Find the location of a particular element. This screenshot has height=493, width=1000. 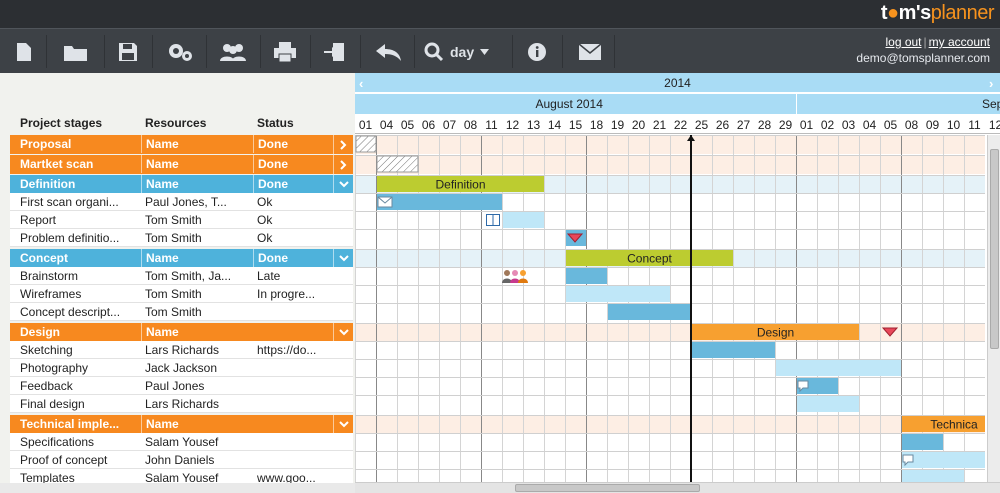

row-stage-name: Wireframes is located at coordinates (81, 294).